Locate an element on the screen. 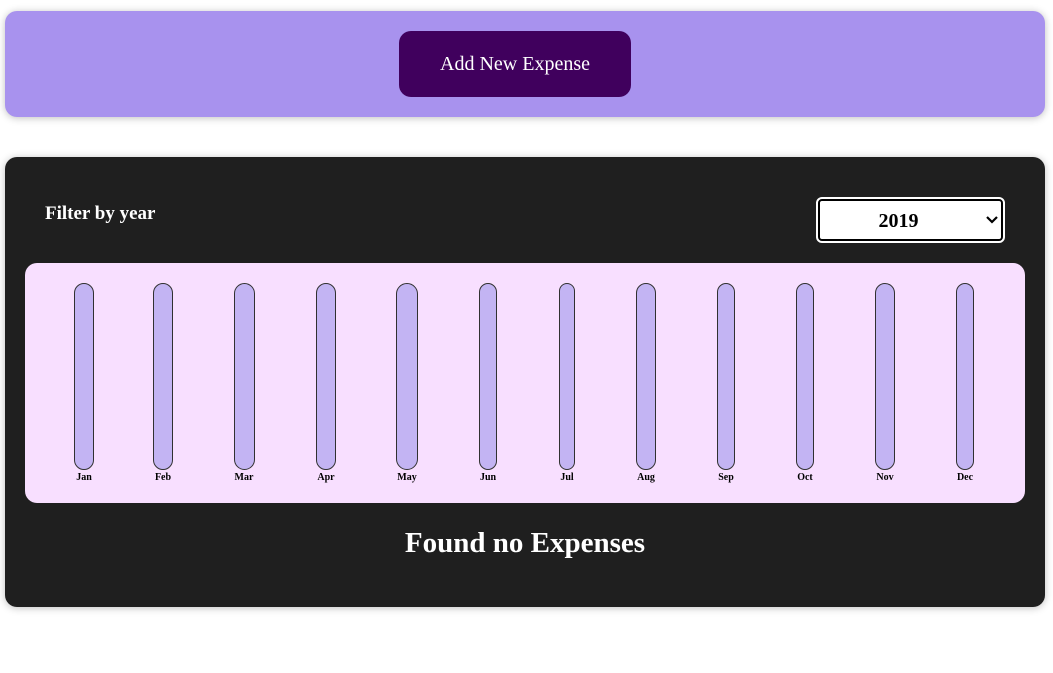 Image resolution: width=1053 pixels, height=673 pixels. chart-bar-may is located at coordinates (407, 376).